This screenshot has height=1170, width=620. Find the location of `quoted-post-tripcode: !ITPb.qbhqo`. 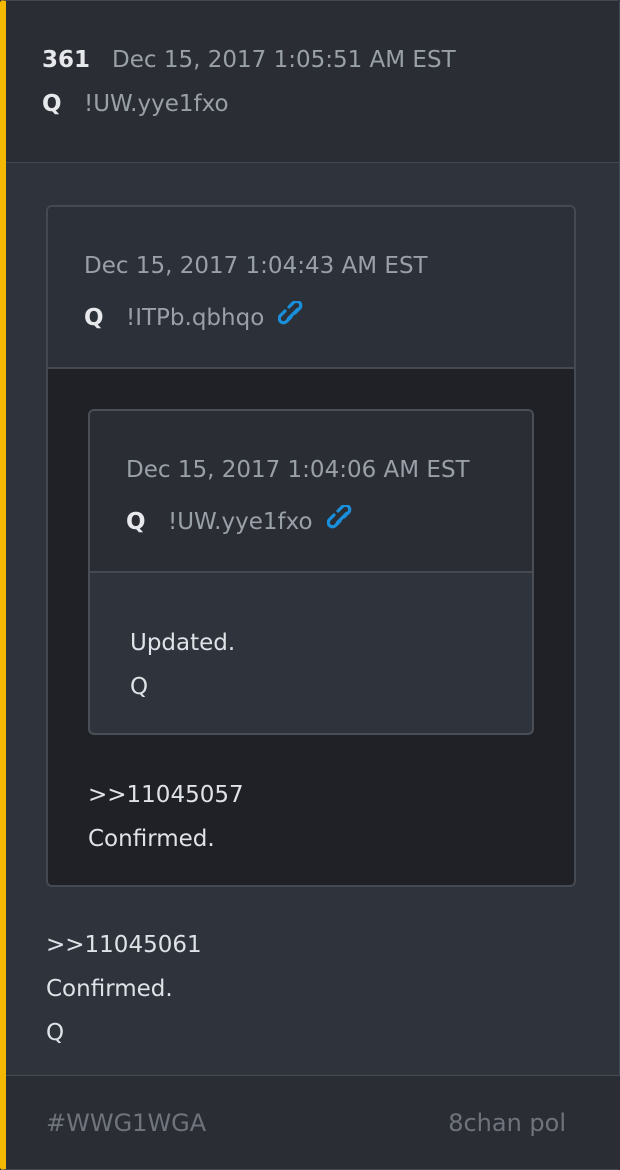

quoted-post-tripcode: !ITPb.qbhqo is located at coordinates (195, 318).